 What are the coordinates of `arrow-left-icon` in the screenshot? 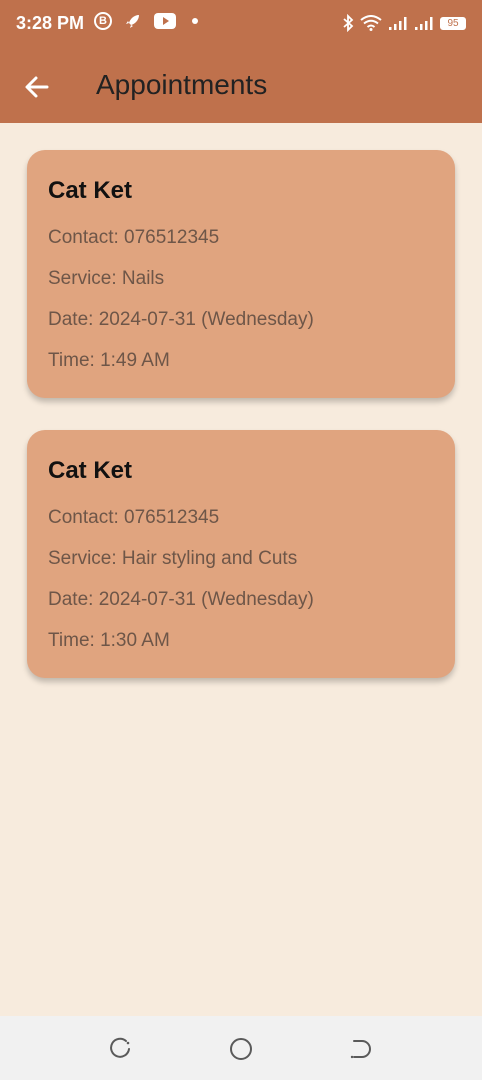 It's located at (37, 87).